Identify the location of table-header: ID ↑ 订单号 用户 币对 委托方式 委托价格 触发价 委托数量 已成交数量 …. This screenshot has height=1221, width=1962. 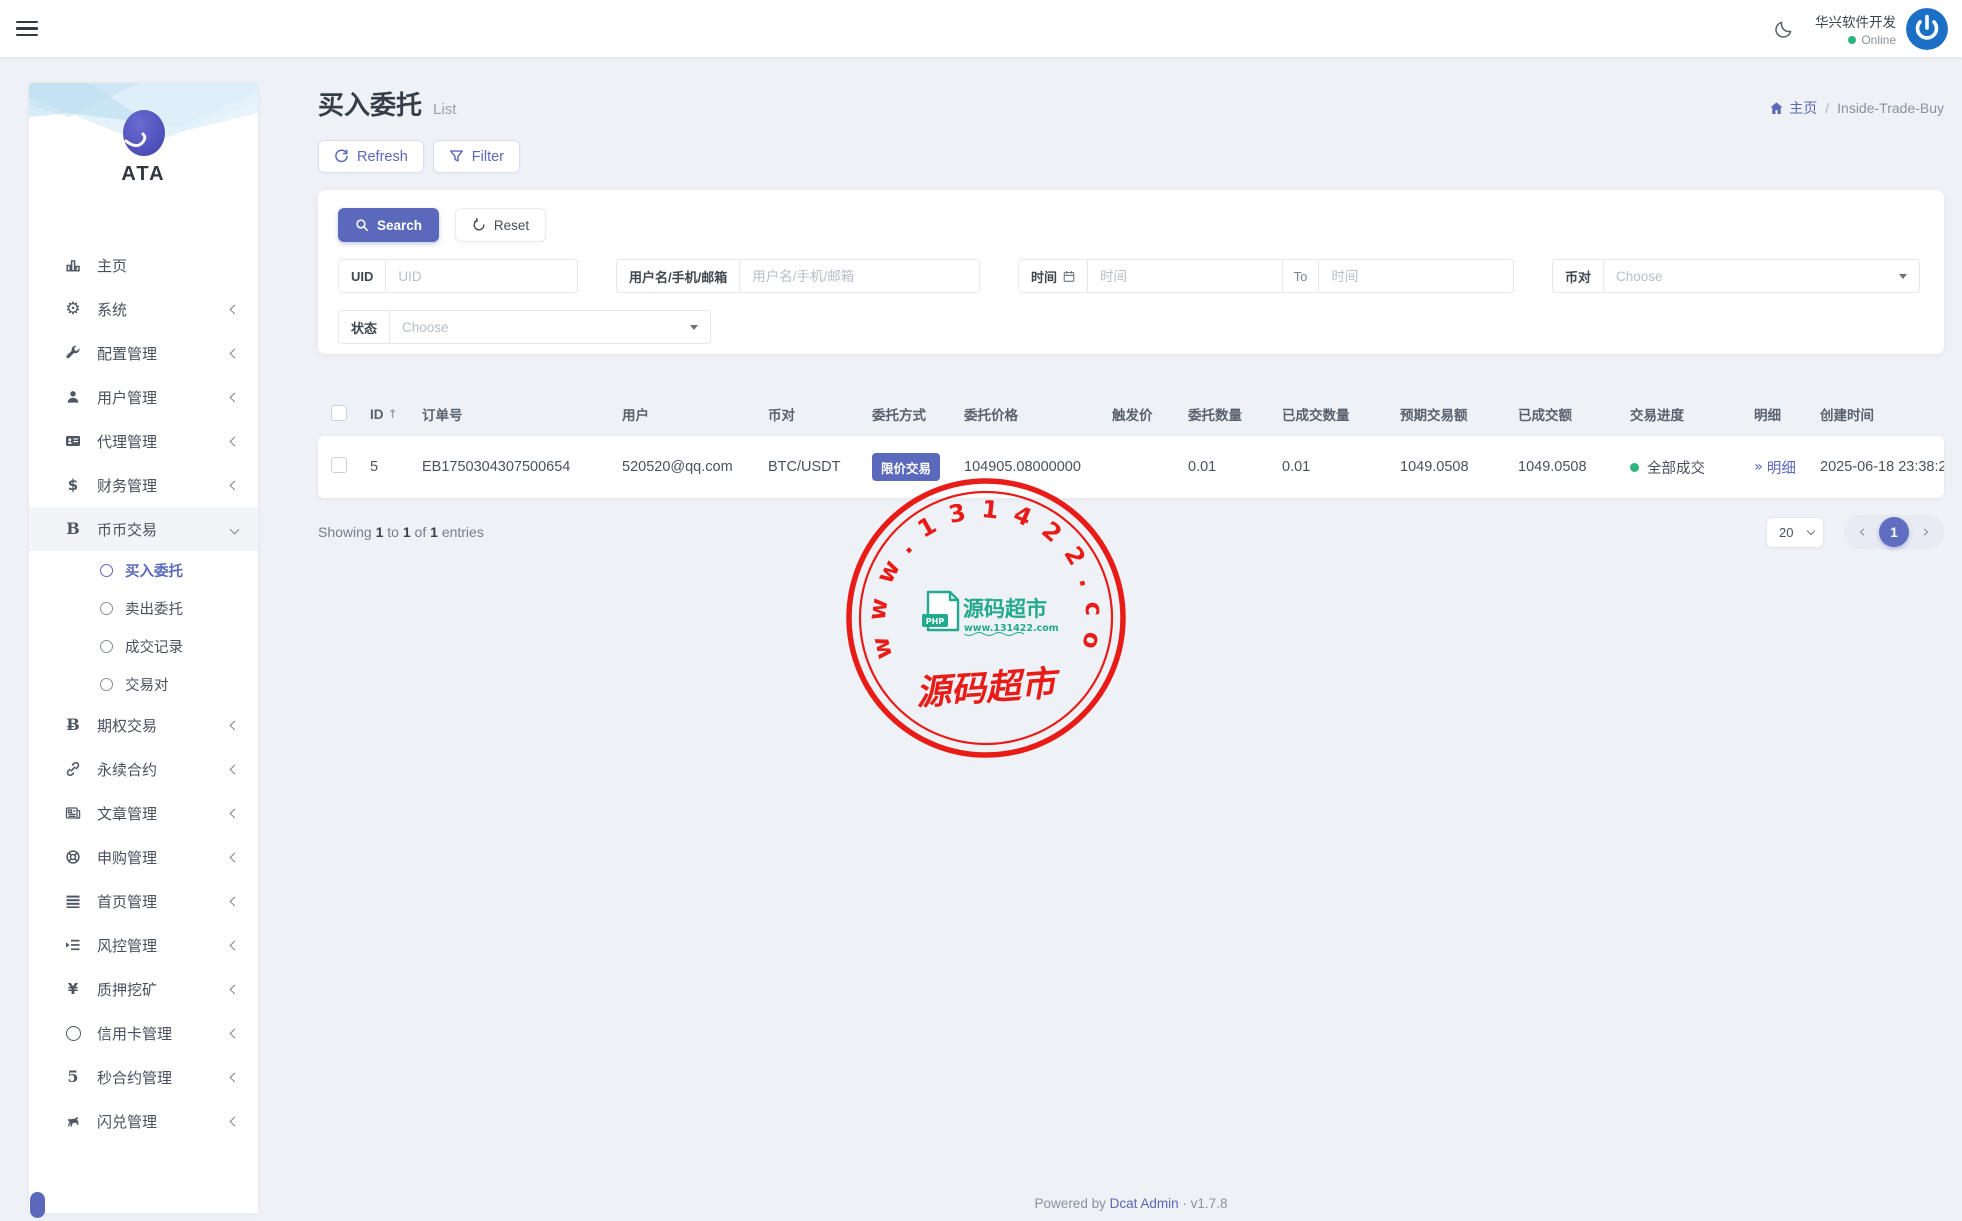
(1131, 414).